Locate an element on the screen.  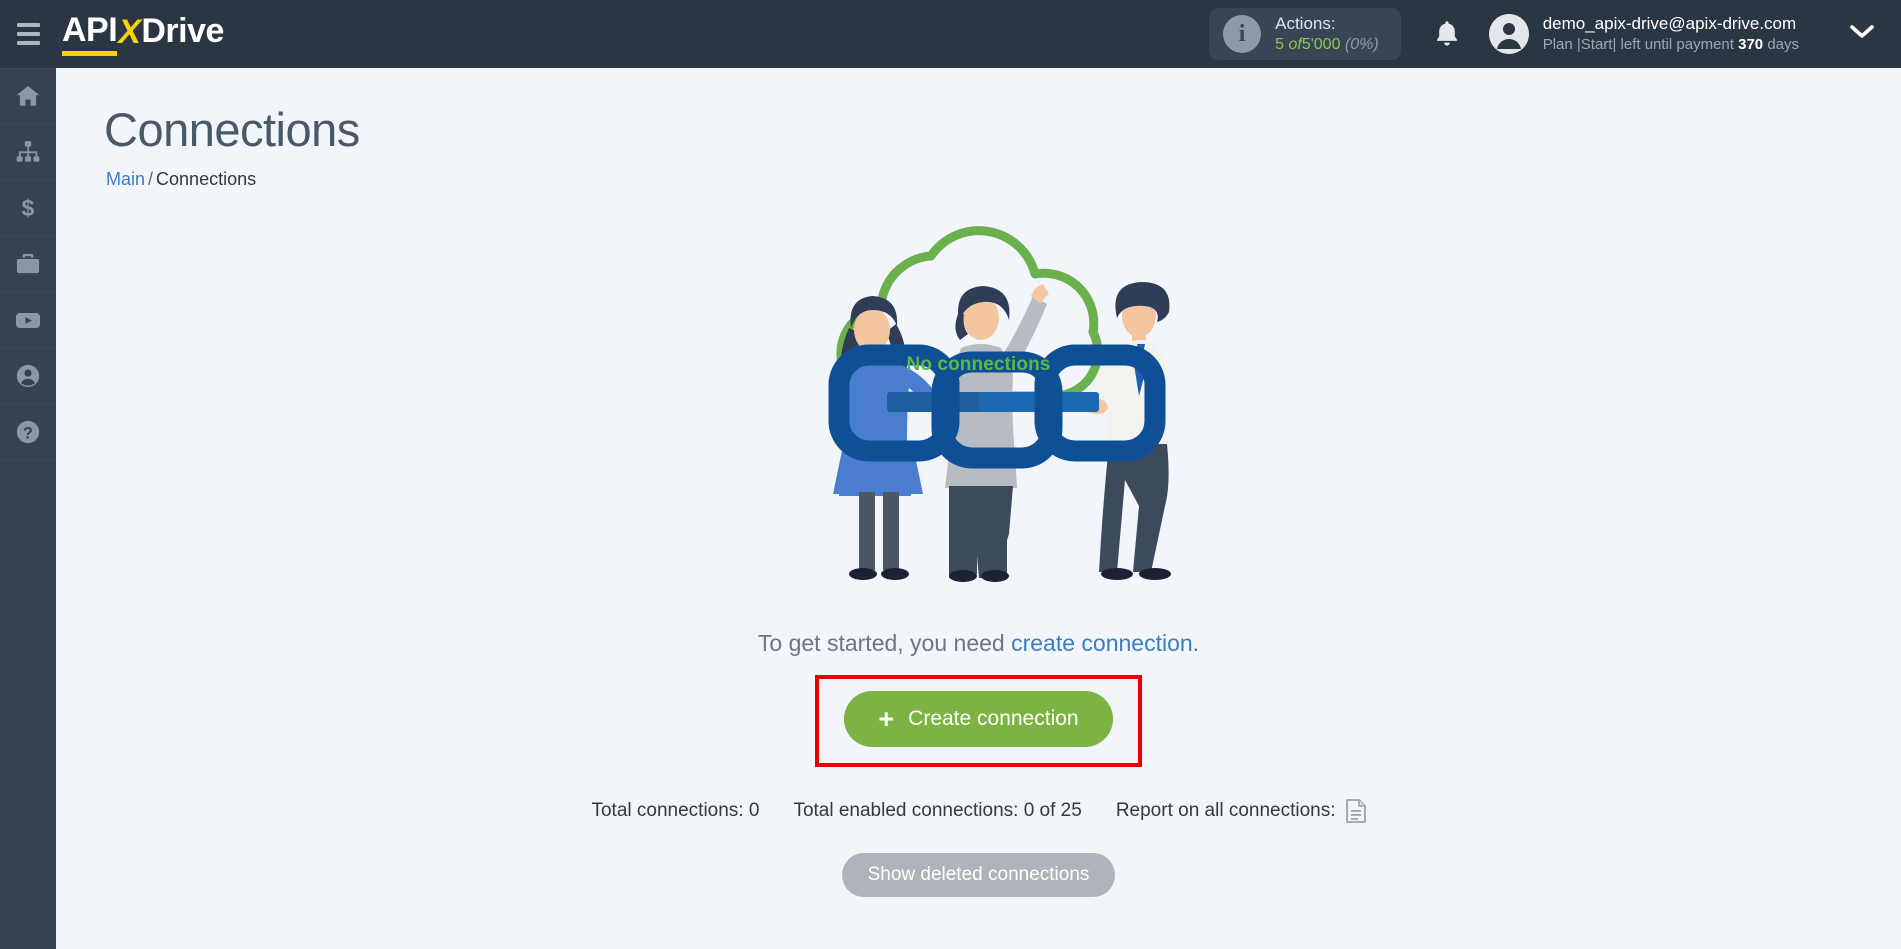
video-play-icon is located at coordinates (28, 320).